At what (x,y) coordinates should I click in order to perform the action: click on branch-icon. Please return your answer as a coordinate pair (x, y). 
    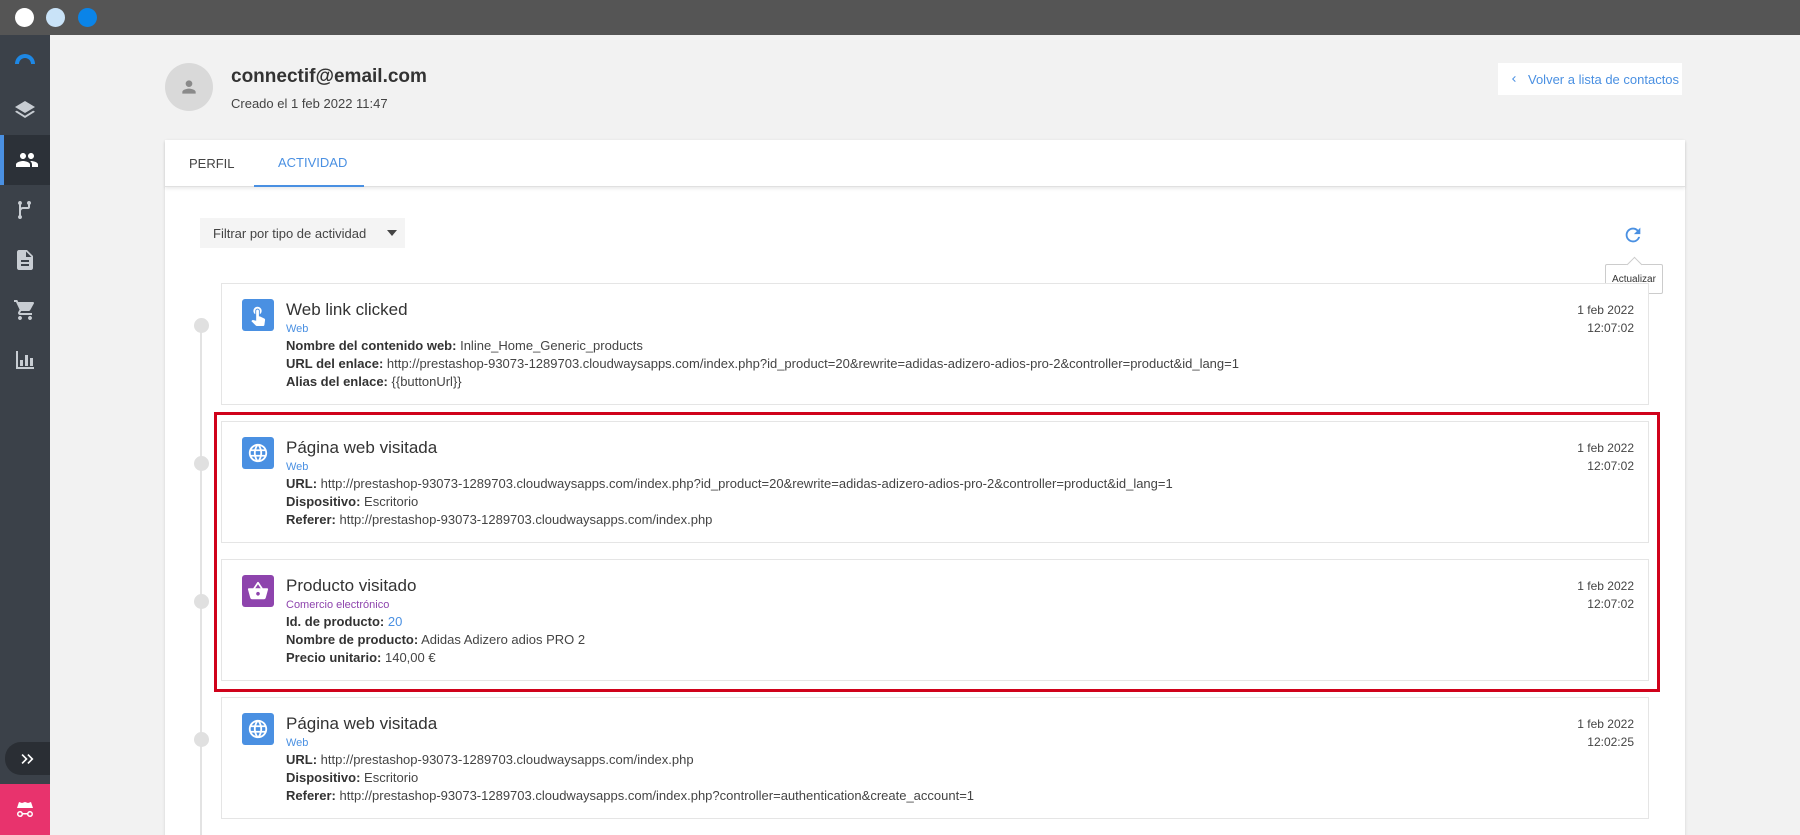
    Looking at the image, I should click on (24, 210).